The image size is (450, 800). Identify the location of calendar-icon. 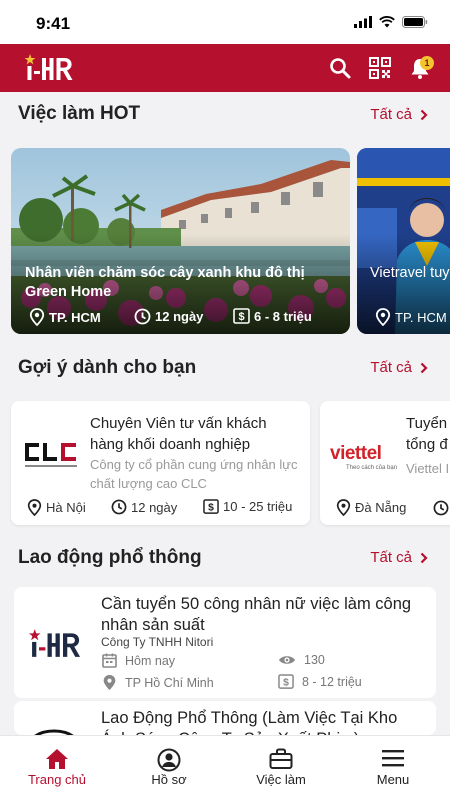
(109, 660).